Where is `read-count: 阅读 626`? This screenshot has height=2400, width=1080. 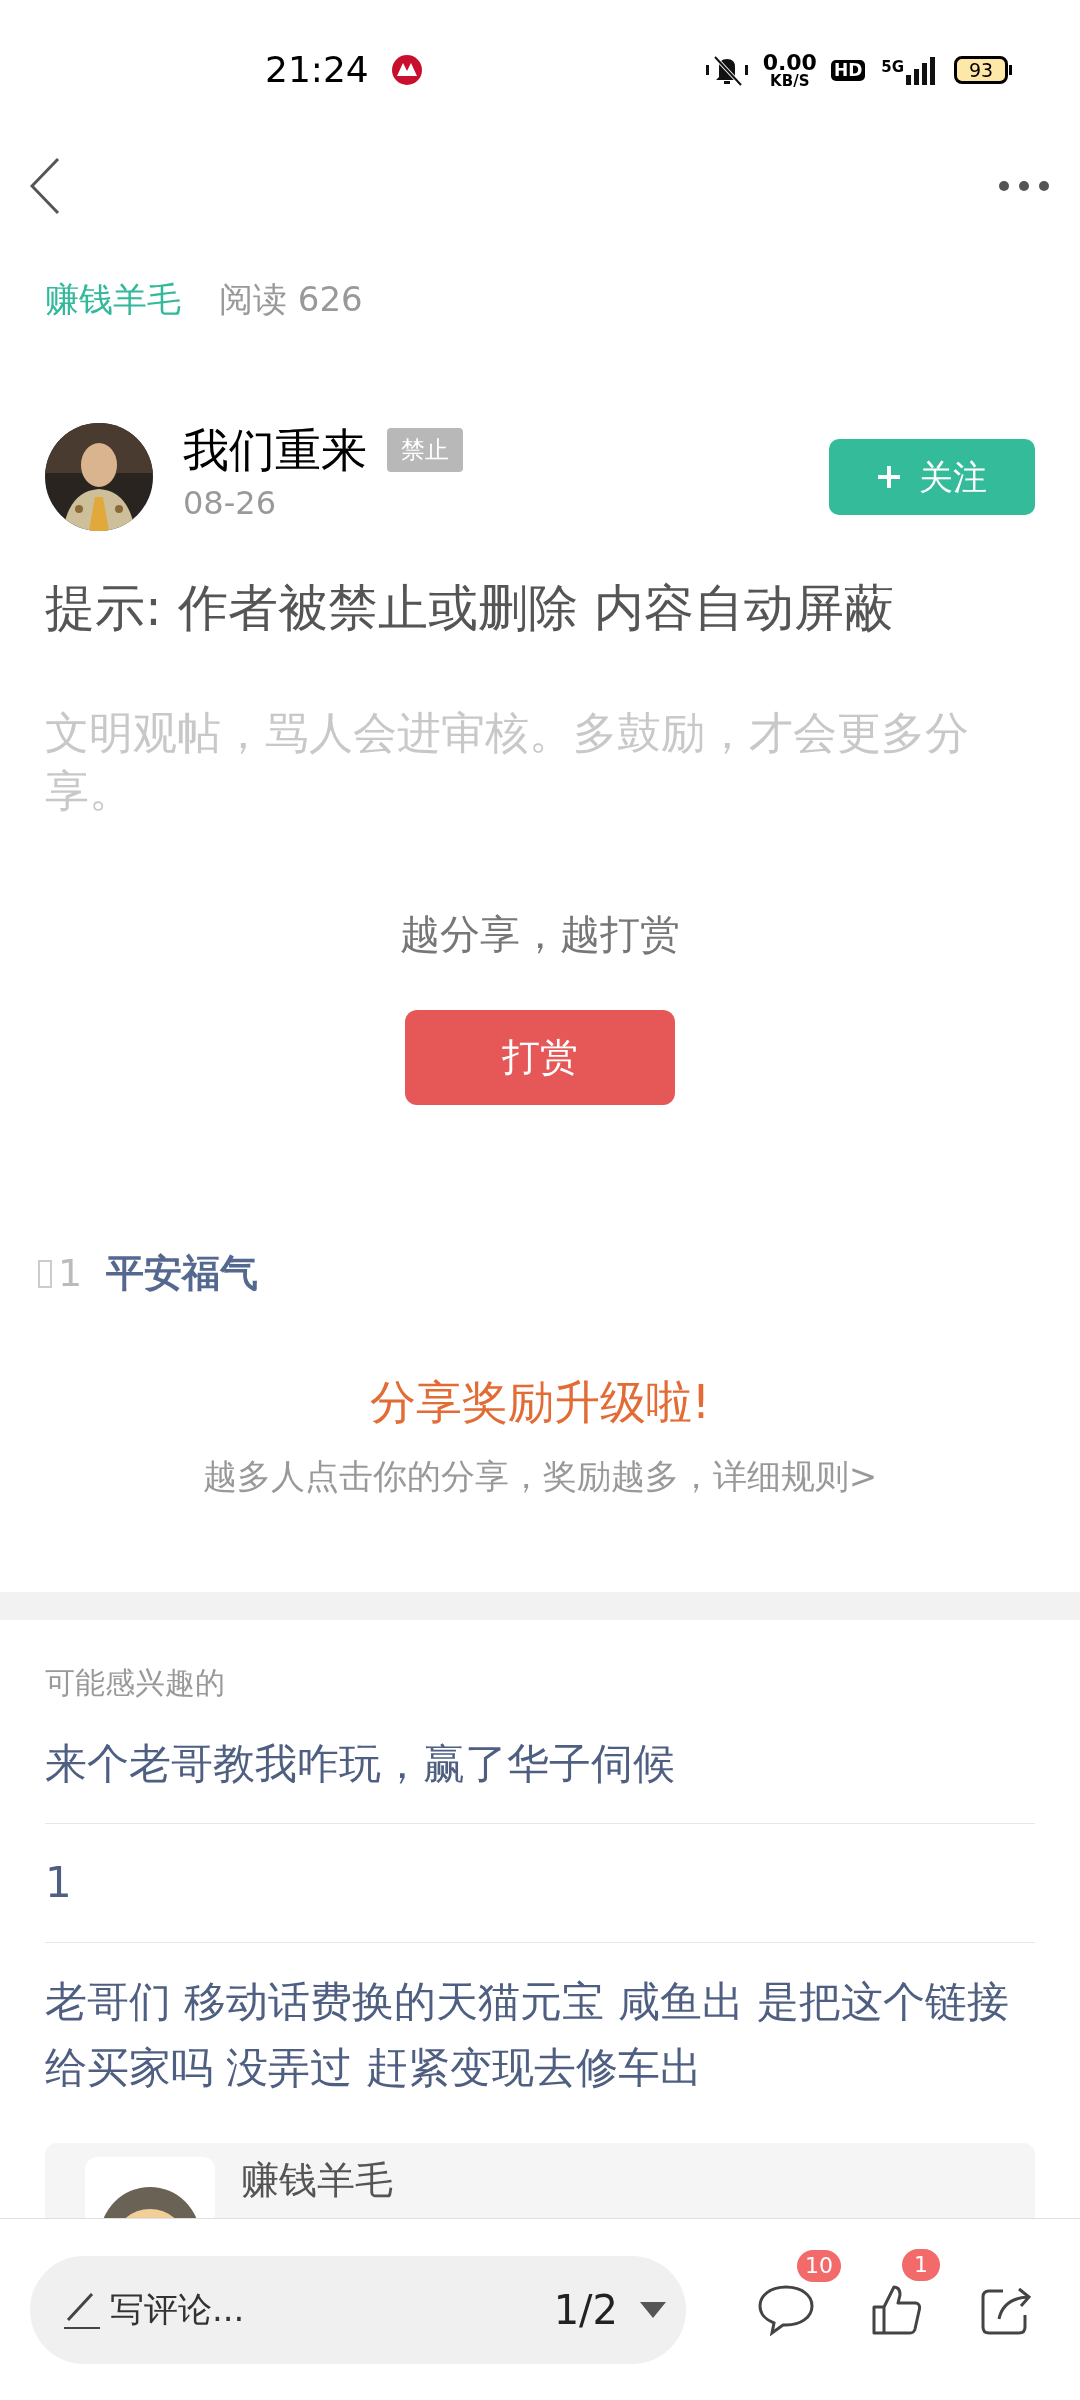
read-count: 阅读 626 is located at coordinates (291, 299).